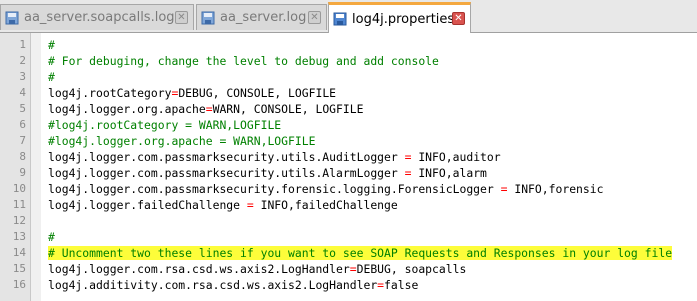 This screenshot has height=301, width=697. What do you see at coordinates (22, 172) in the screenshot?
I see `line-number: 9` at bounding box center [22, 172].